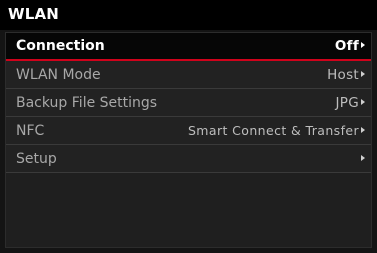 The image size is (377, 253). Describe the element at coordinates (34, 14) in the screenshot. I see `page-title: WLAN` at that location.